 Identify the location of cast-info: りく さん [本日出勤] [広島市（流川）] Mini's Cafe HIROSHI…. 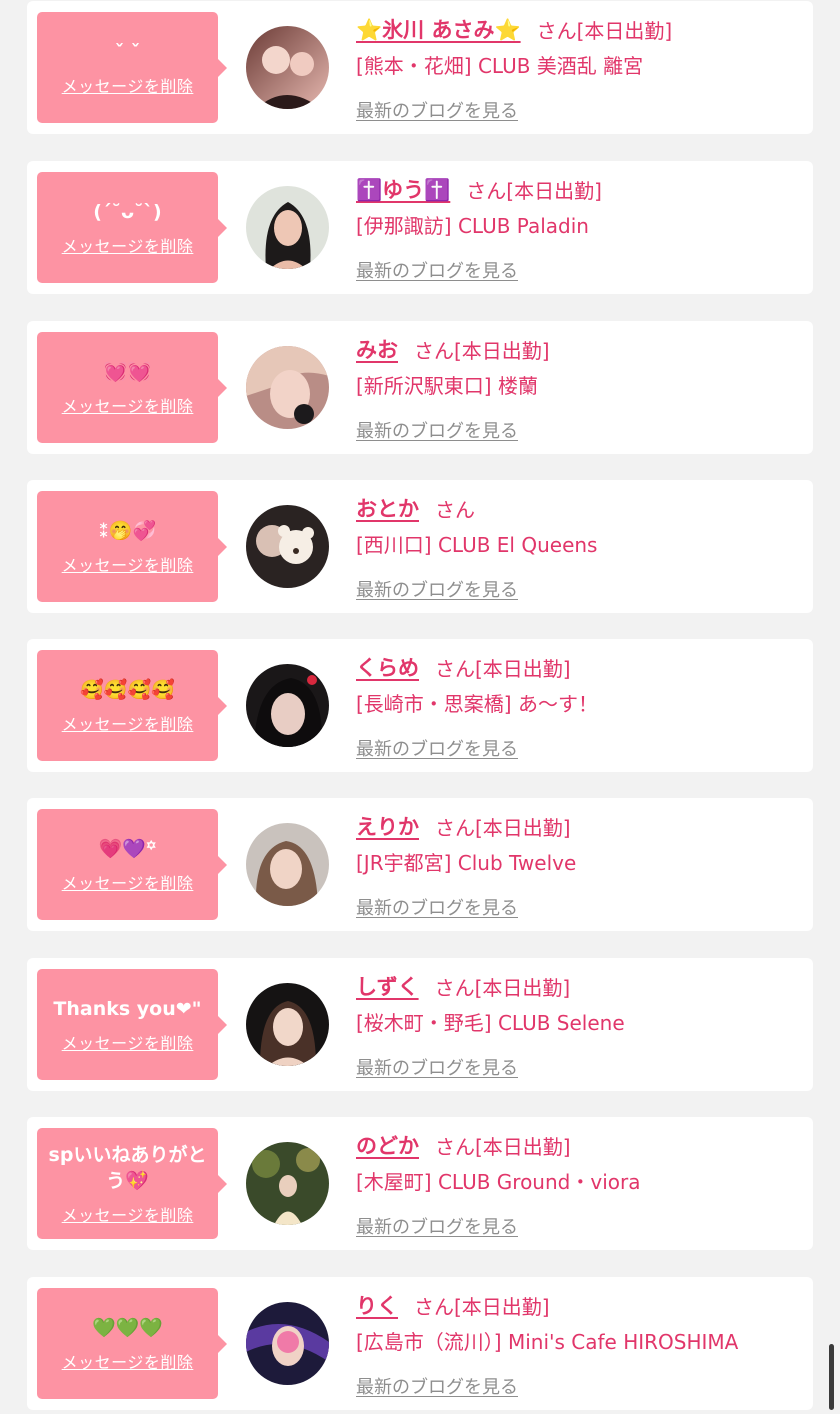
(579, 1344).